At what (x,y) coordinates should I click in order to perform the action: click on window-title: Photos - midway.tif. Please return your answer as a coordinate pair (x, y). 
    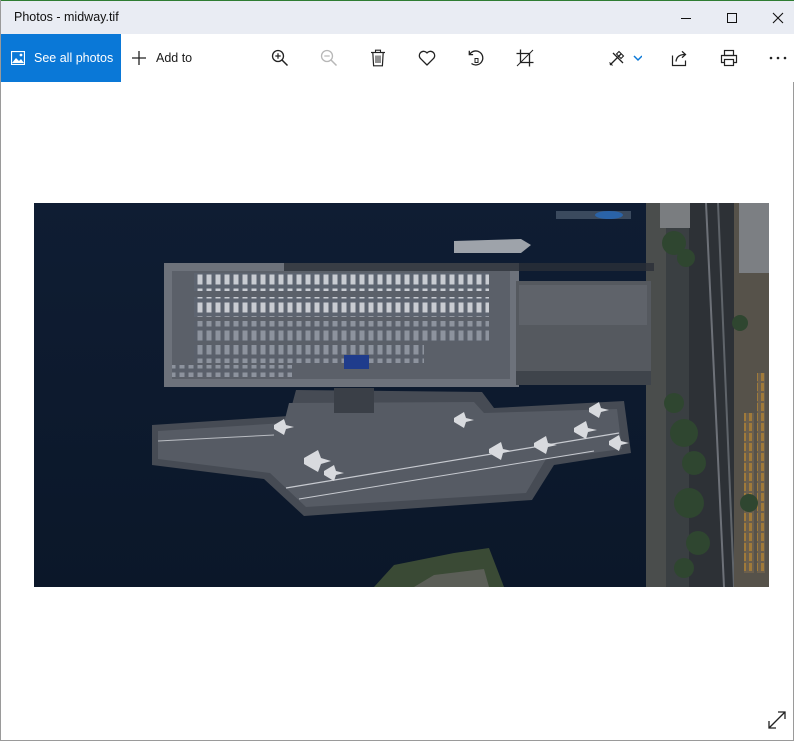
    Looking at the image, I should click on (66, 17).